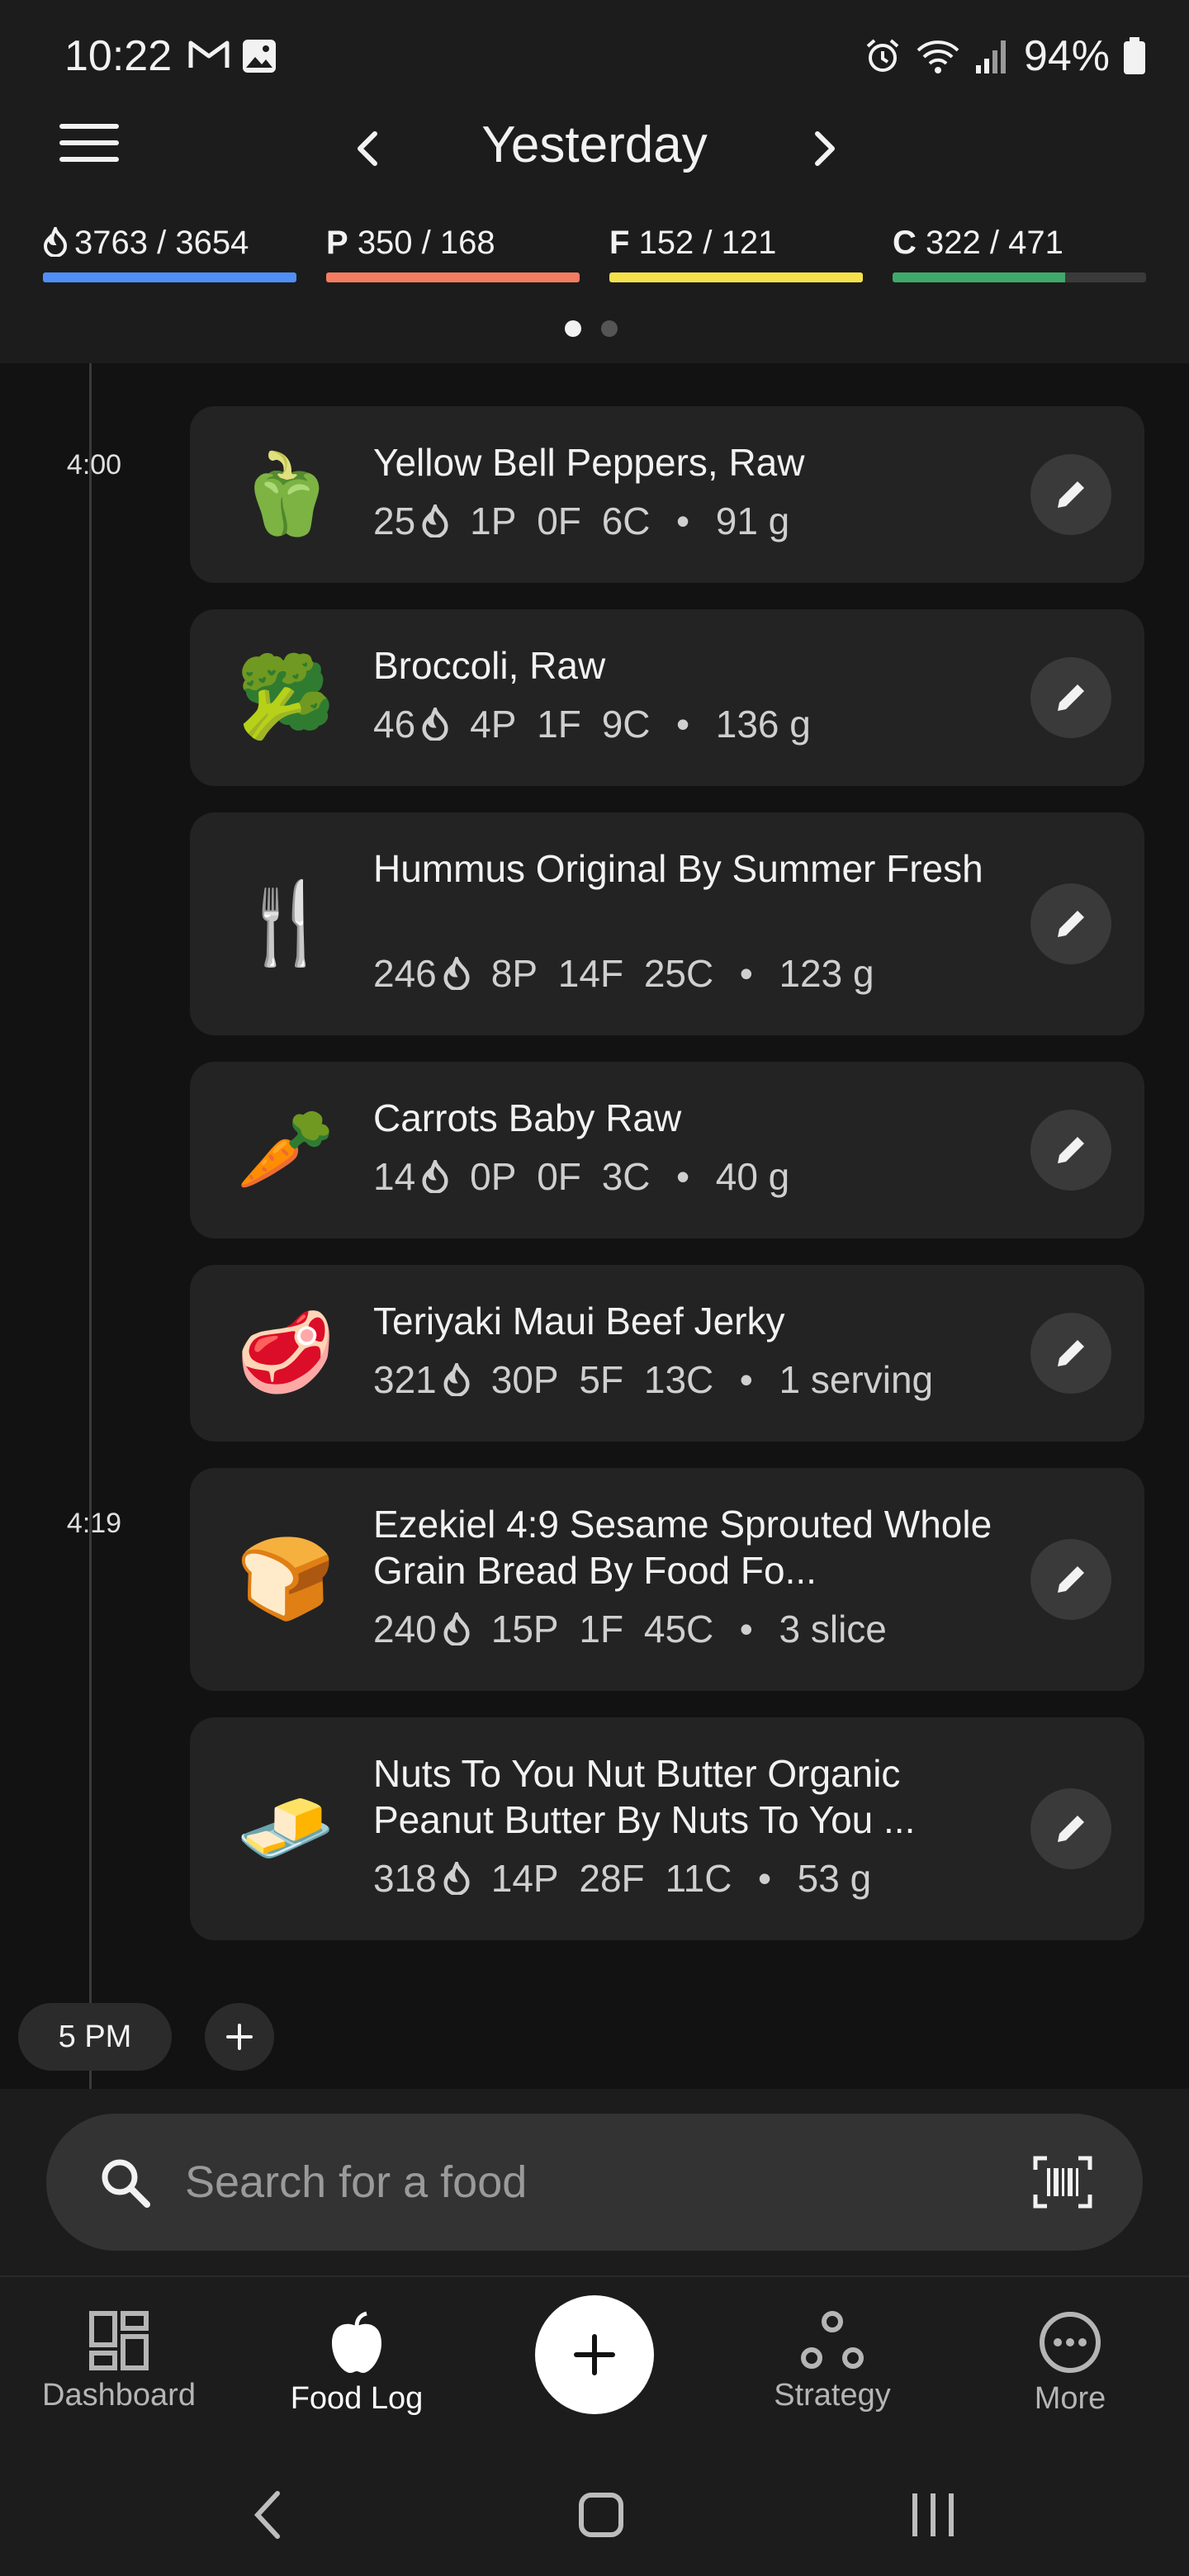  I want to click on food-entry: 🥕 Carrots Baby Raw 14 0P 0F 3C • 40 g, so click(667, 1150).